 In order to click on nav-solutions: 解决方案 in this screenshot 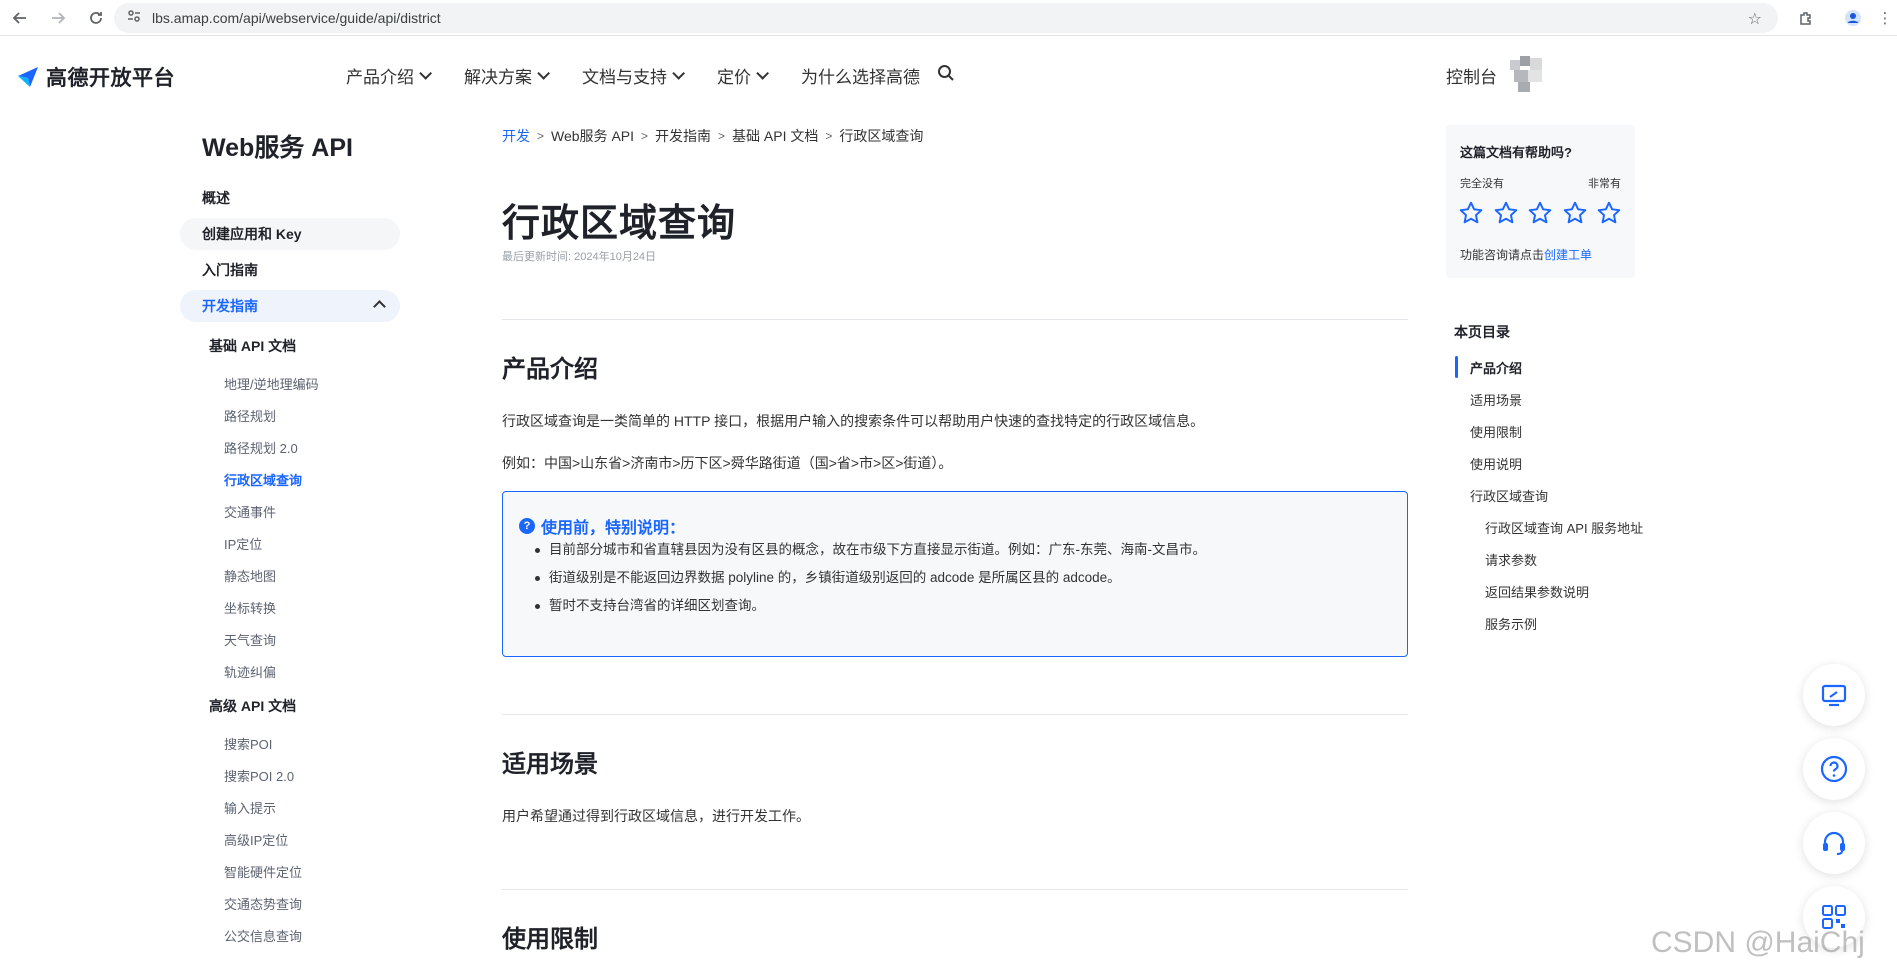, I will do `click(507, 75)`.